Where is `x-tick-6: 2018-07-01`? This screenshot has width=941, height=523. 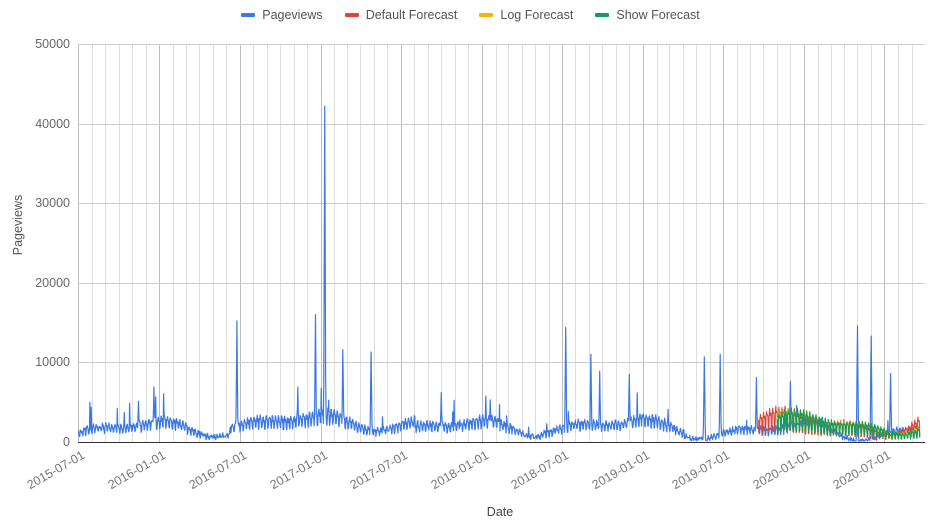
x-tick-6: 2018-07-01 is located at coordinates (539, 470).